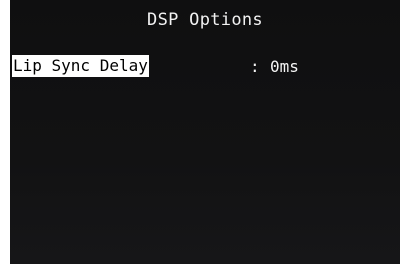 The width and height of the screenshot is (405, 264). I want to click on menu-item-label: Lip Sync Delay, so click(80, 66).